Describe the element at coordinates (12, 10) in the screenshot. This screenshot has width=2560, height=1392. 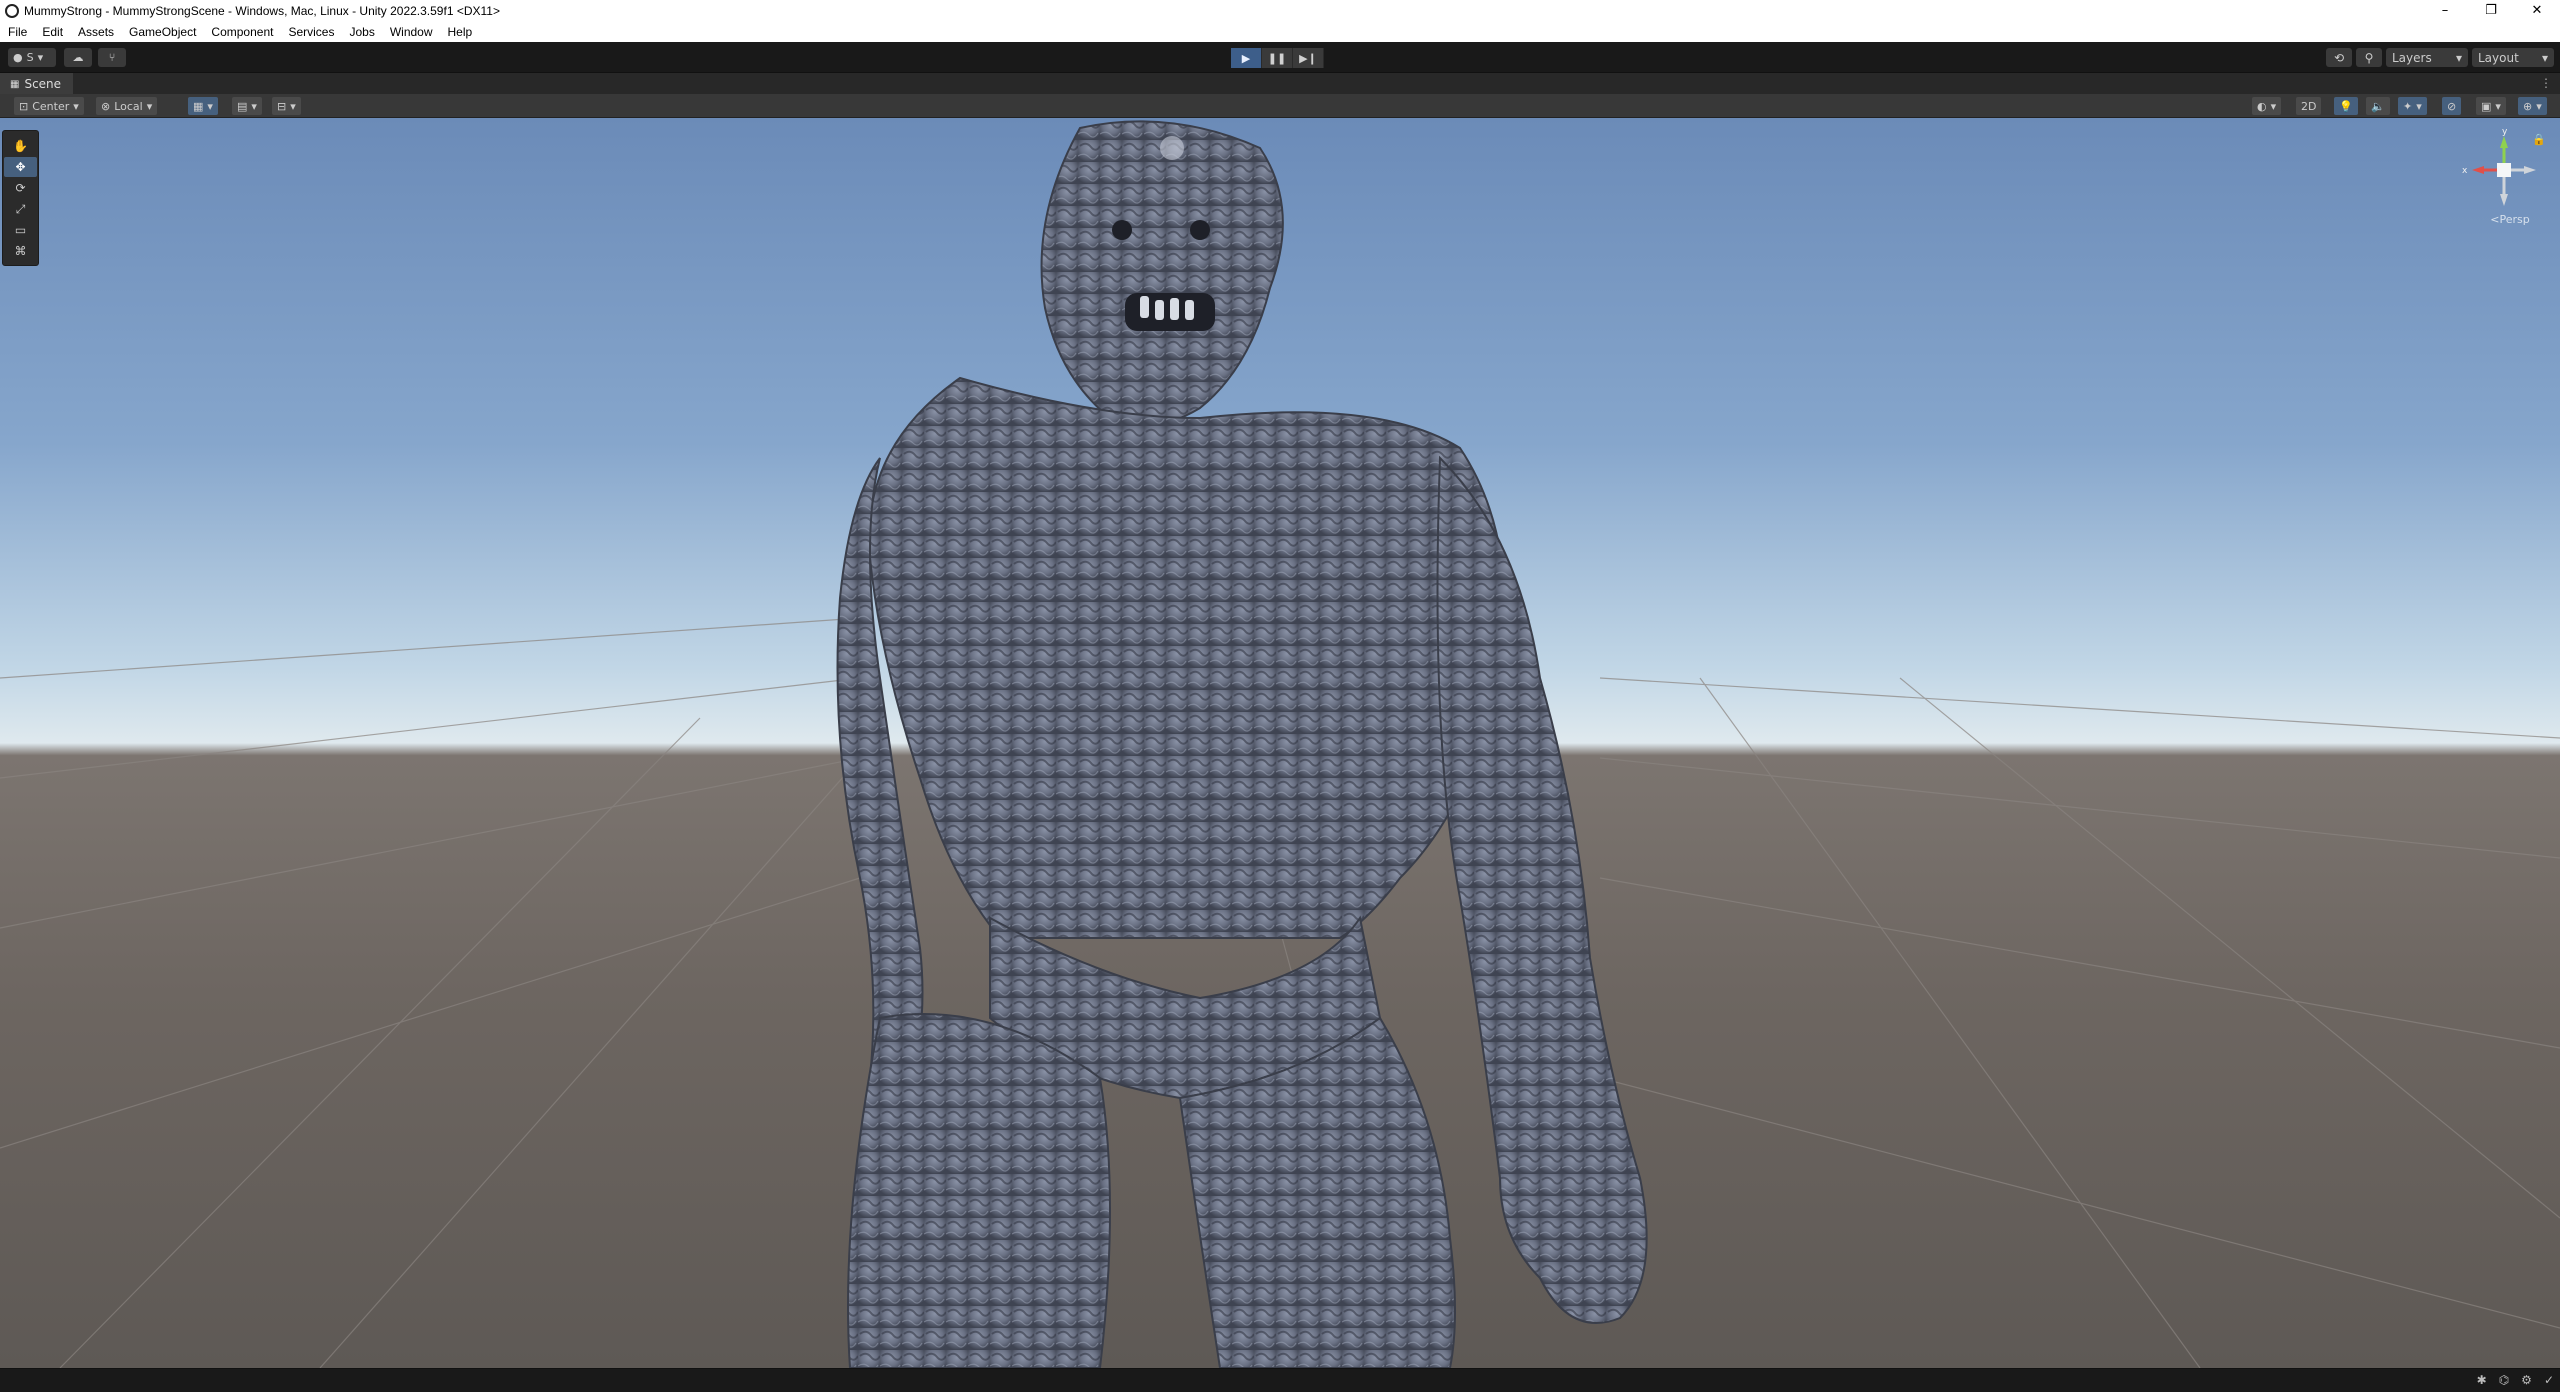
I see `unity-logo-icon` at that location.